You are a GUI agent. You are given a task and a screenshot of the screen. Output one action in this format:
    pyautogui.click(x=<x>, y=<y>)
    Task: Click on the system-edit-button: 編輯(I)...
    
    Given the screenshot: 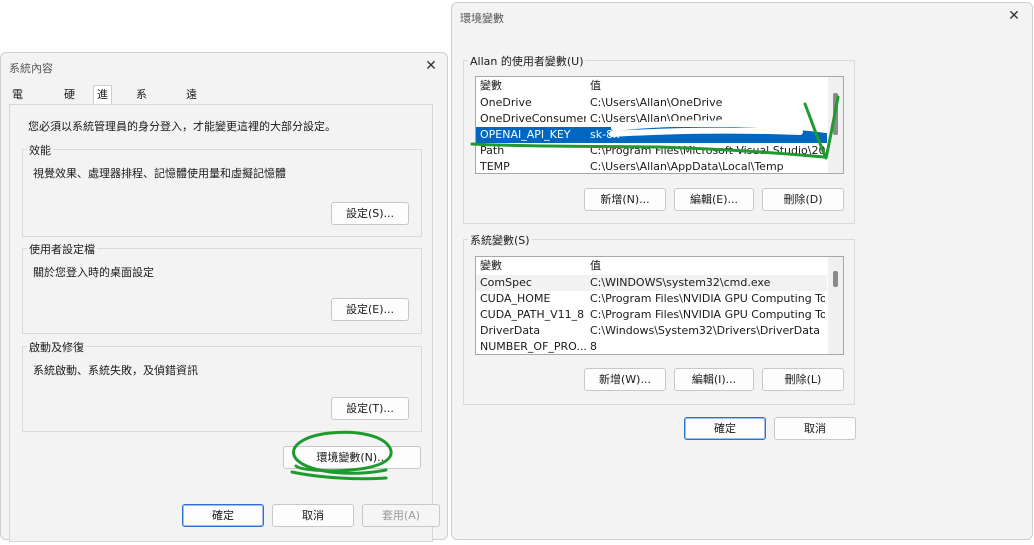 What is the action you would take?
    pyautogui.click(x=714, y=379)
    